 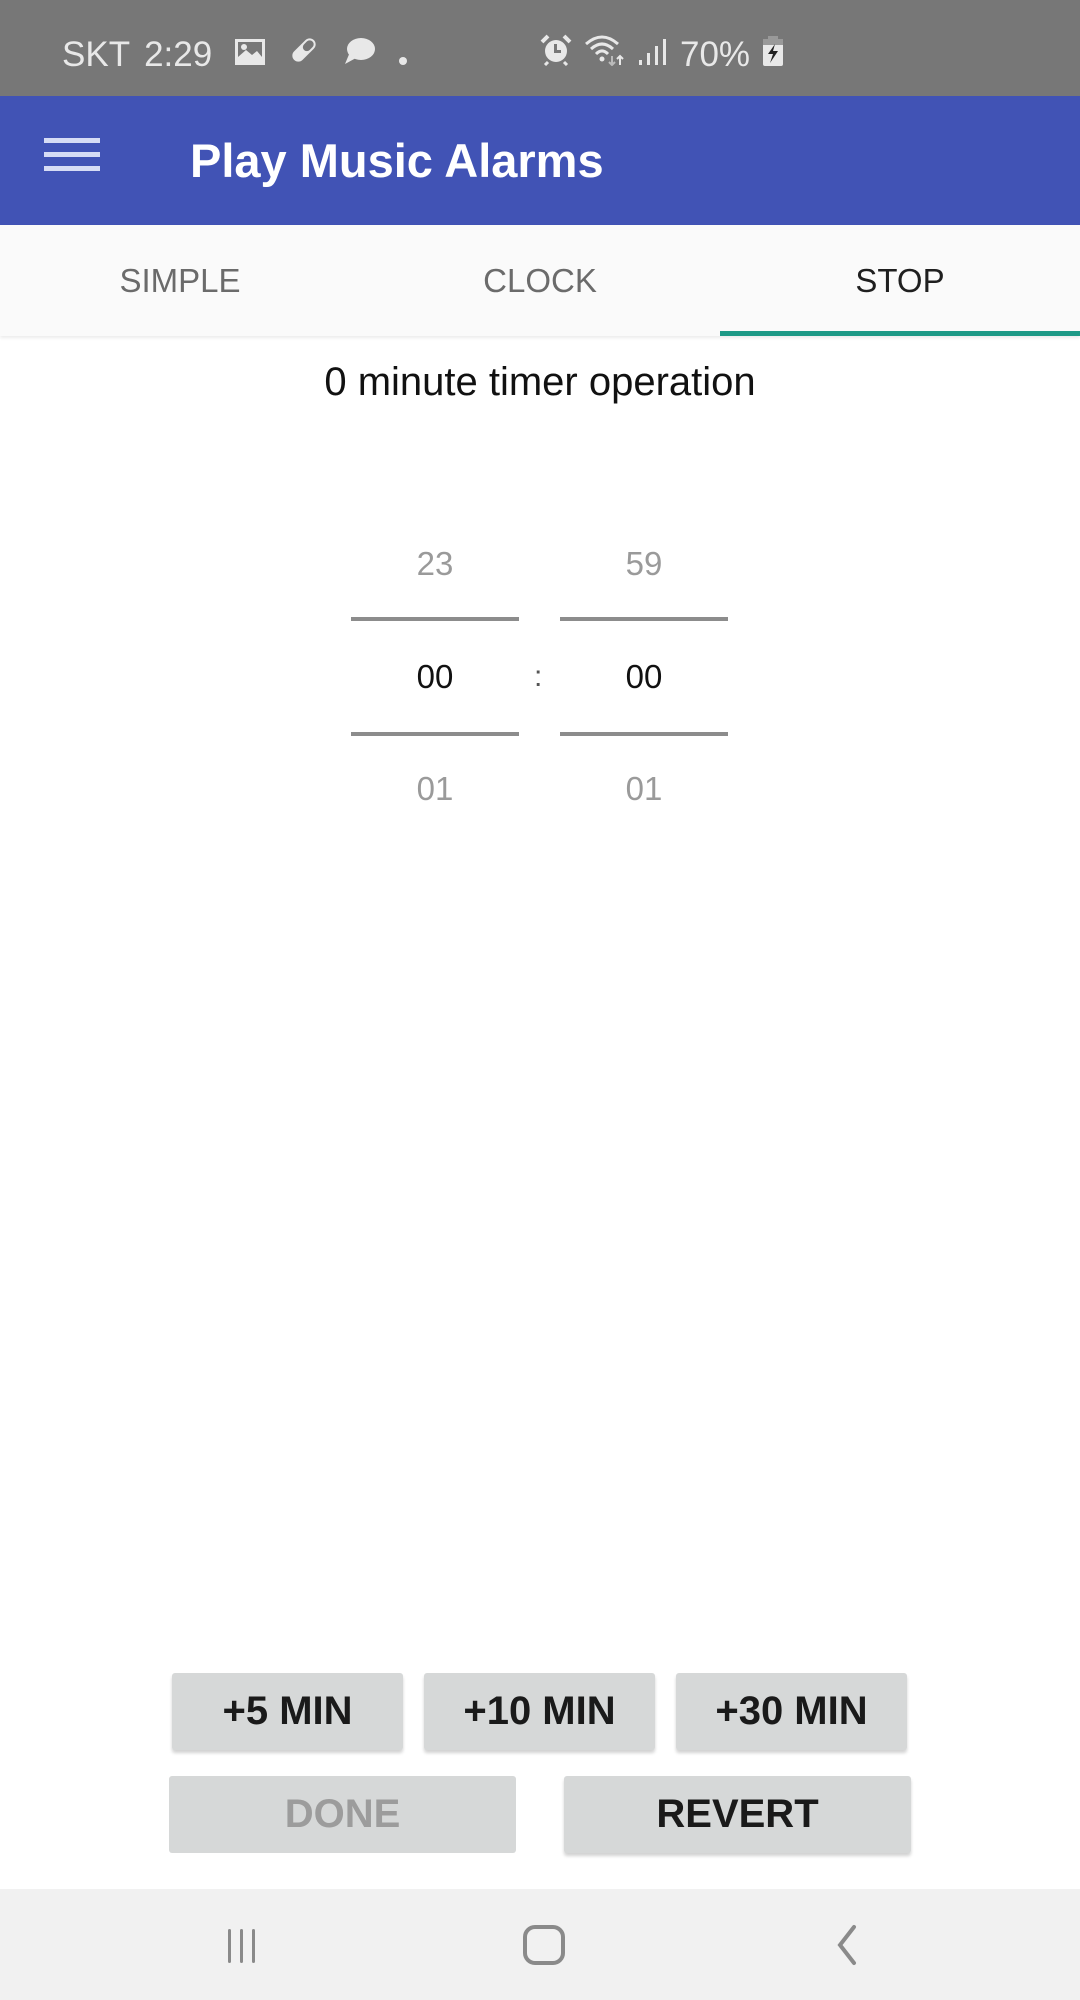 I want to click on add-5-min-button: +5 MIN, so click(x=287, y=1711).